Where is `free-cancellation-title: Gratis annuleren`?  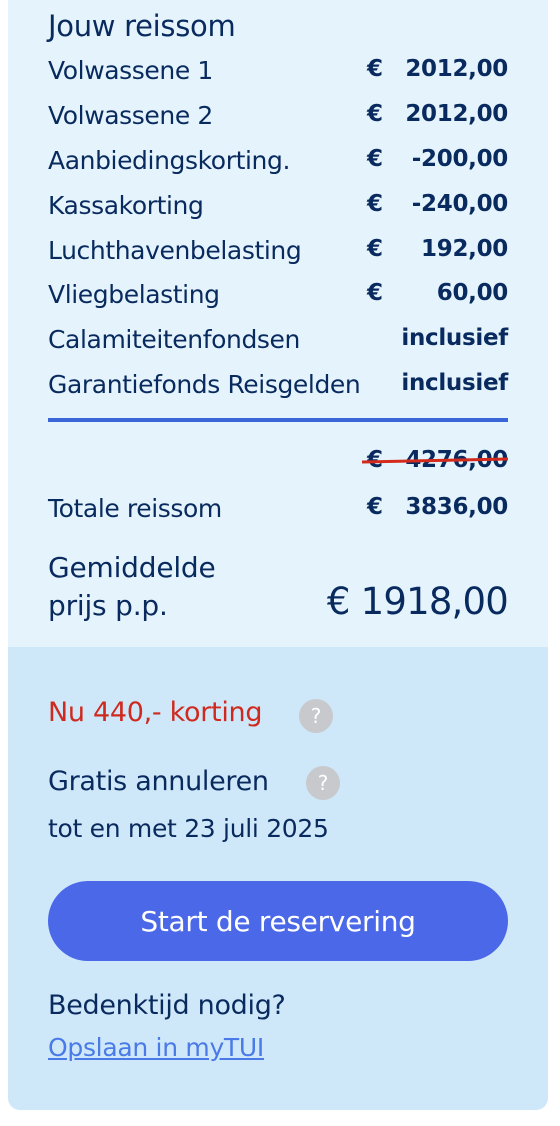
free-cancellation-title: Gratis annuleren is located at coordinates (158, 781).